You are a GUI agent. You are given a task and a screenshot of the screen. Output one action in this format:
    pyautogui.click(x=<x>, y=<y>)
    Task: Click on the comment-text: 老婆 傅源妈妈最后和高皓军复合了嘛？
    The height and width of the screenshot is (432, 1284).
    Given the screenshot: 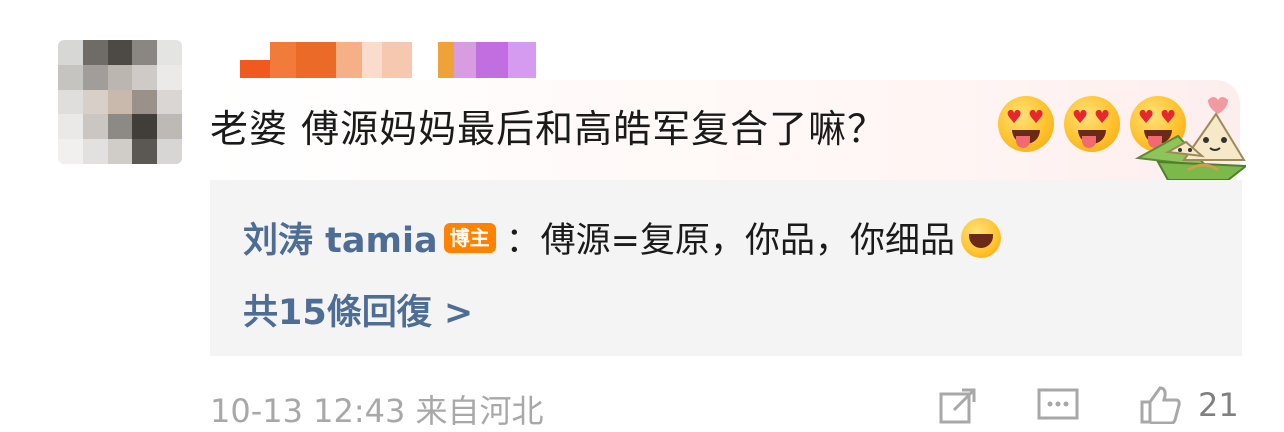 What is the action you would take?
    pyautogui.click(x=548, y=129)
    